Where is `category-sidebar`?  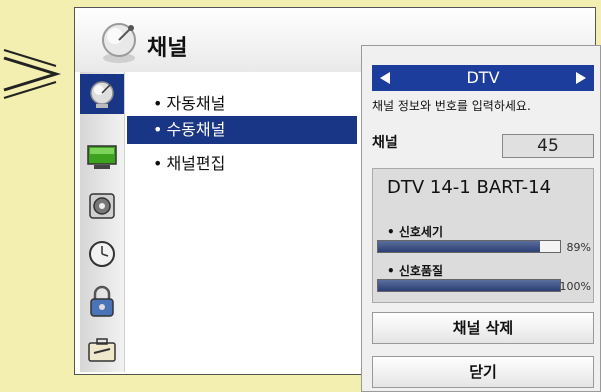
category-sidebar is located at coordinates (102, 222).